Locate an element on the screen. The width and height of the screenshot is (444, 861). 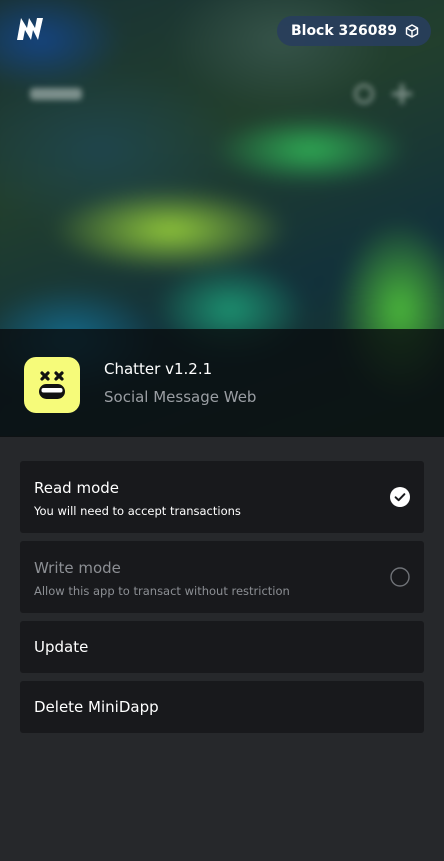
app-info-strip: Chatter v1.2.1 Social Message Web is located at coordinates (222, 383).